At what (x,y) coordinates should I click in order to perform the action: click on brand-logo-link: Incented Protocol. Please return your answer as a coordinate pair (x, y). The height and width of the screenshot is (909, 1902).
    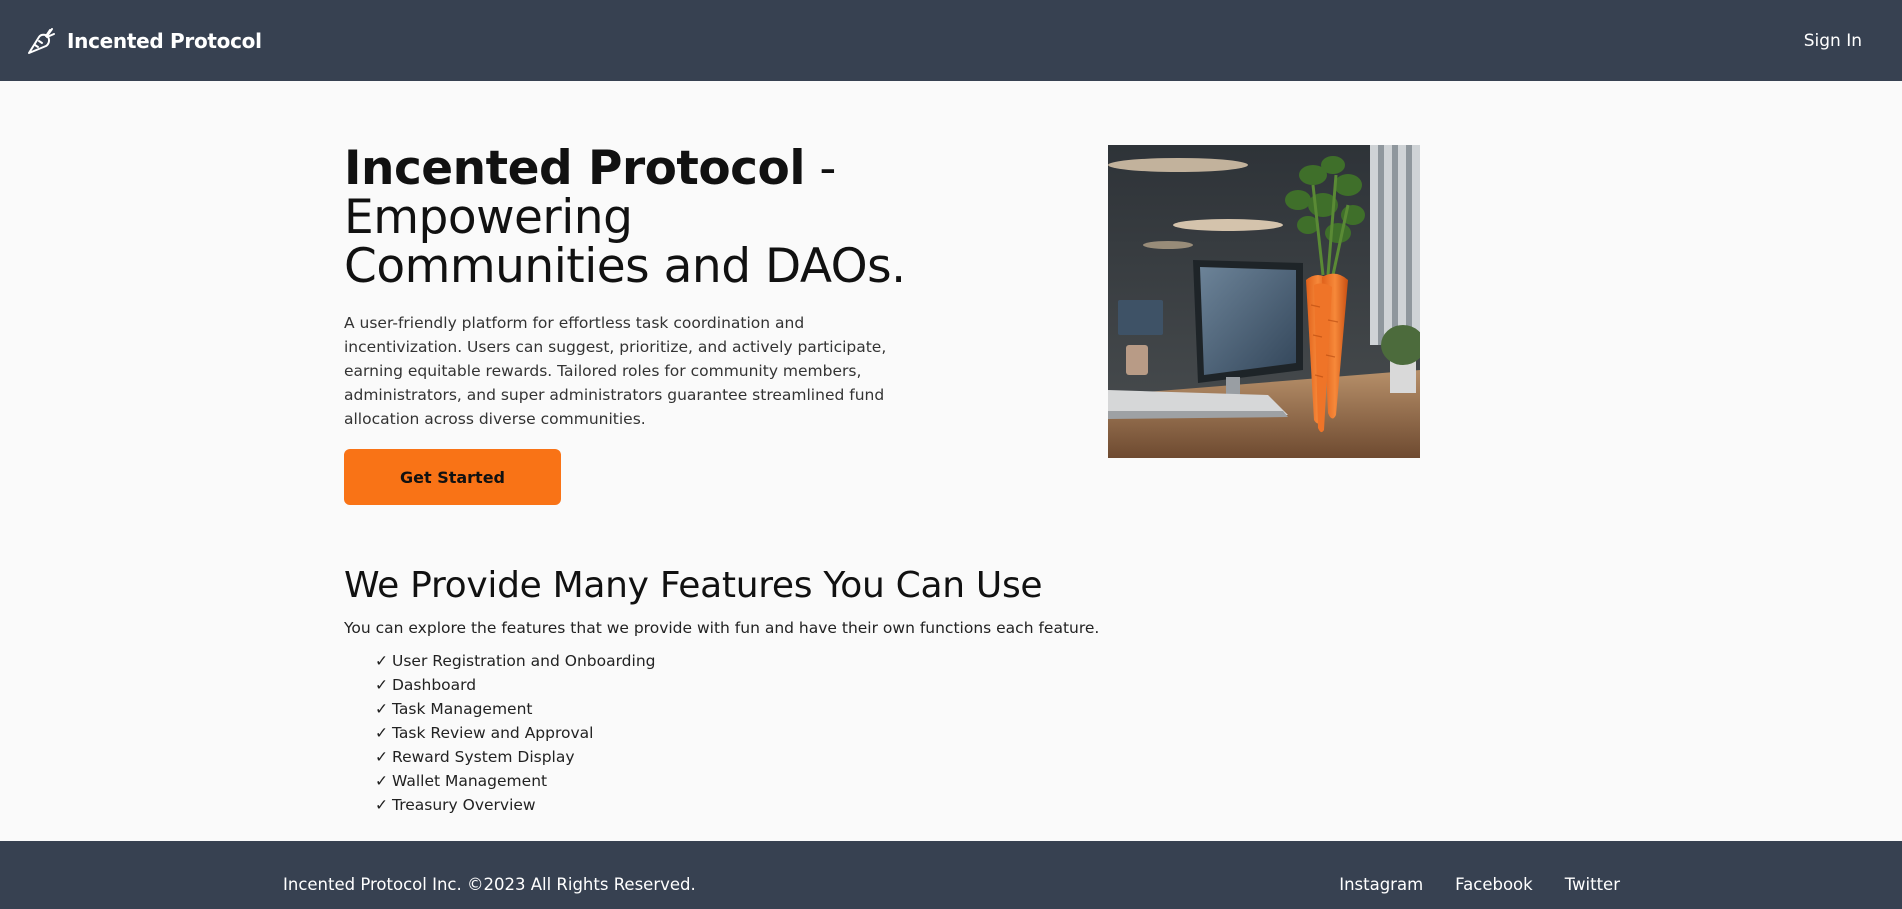
    Looking at the image, I should click on (143, 41).